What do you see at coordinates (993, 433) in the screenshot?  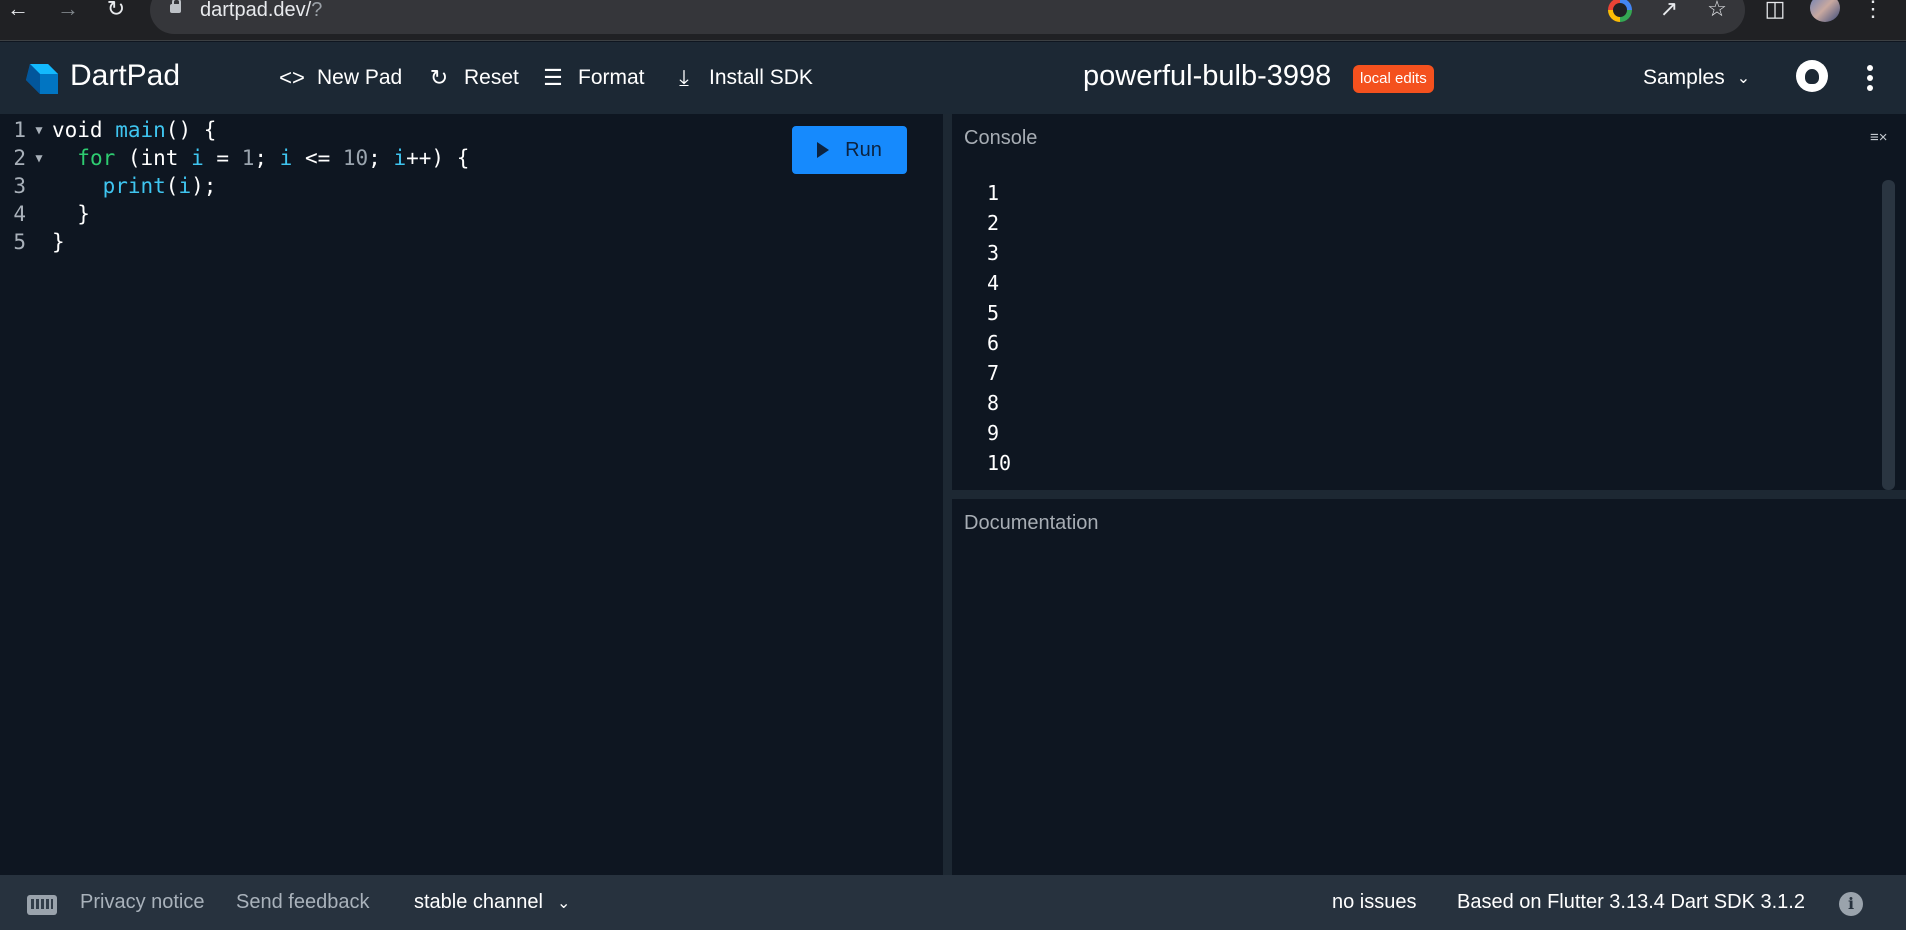 I see `output-line: 9` at bounding box center [993, 433].